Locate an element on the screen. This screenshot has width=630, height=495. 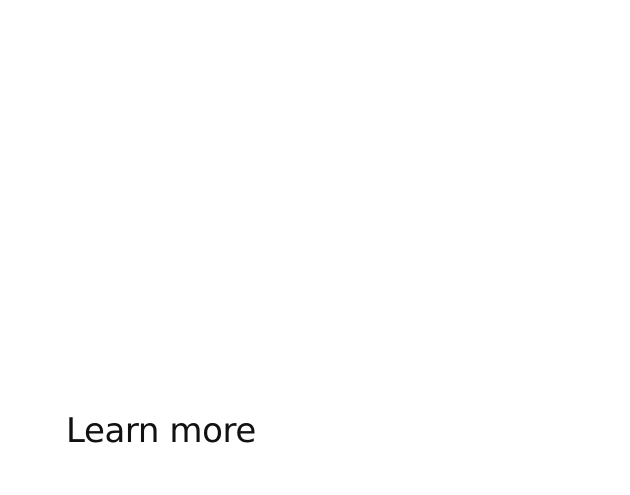
learn-more-link: Learn more is located at coordinates (161, 431).